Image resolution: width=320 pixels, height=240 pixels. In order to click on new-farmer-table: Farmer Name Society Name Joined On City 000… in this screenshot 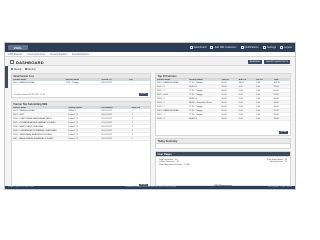, I will do `click(81, 82)`.